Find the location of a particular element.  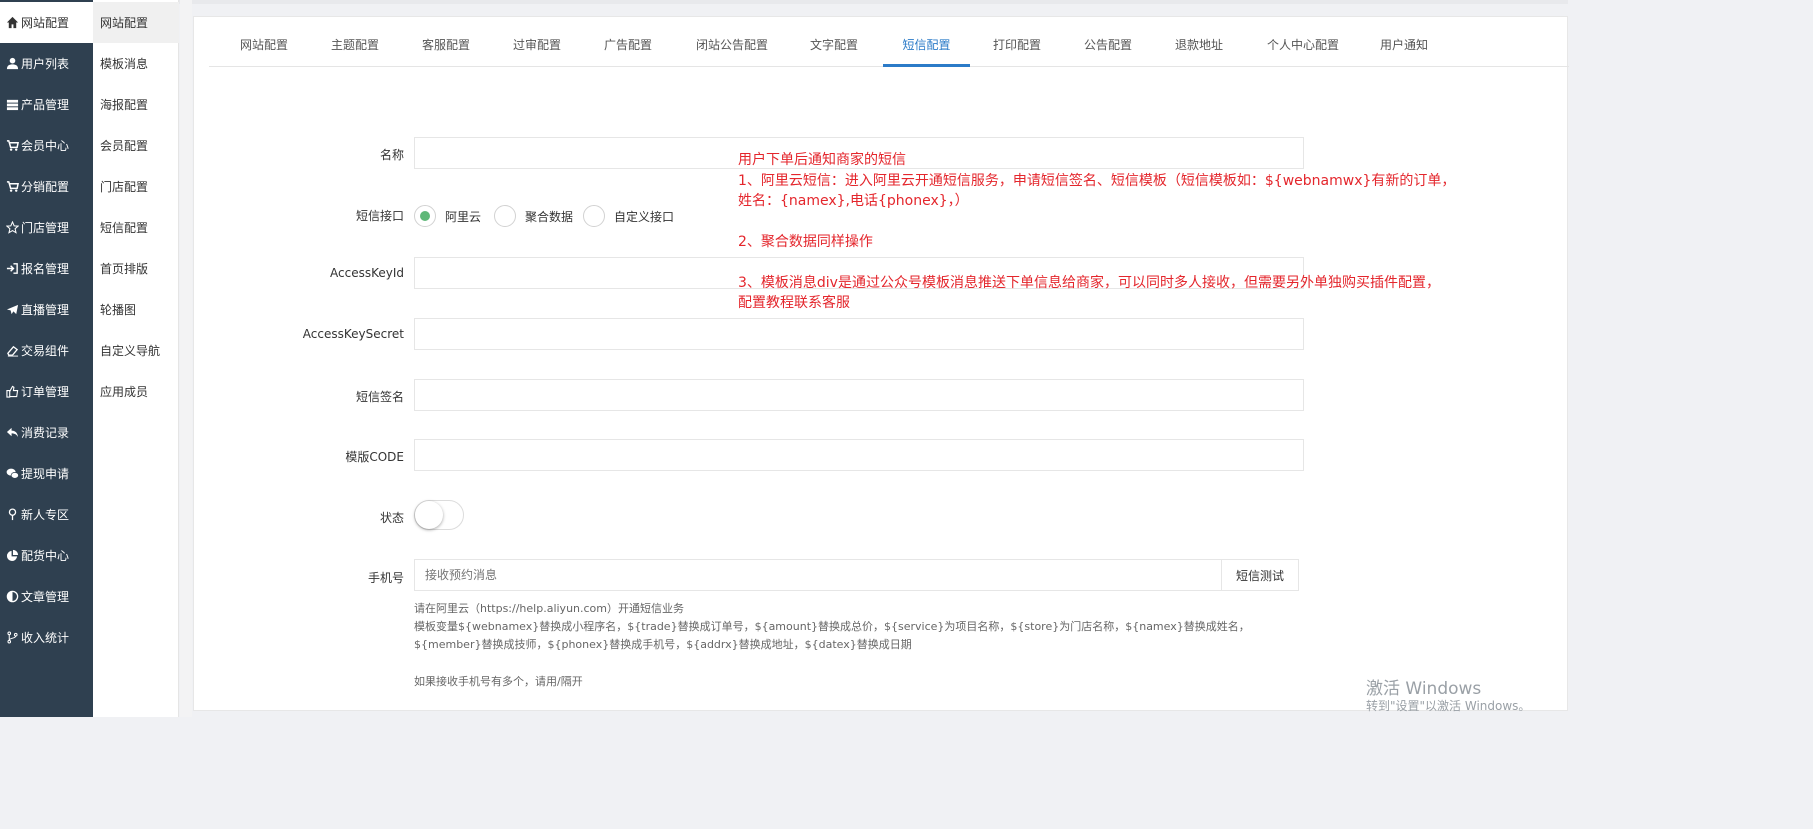

user-icon is located at coordinates (12, 64).